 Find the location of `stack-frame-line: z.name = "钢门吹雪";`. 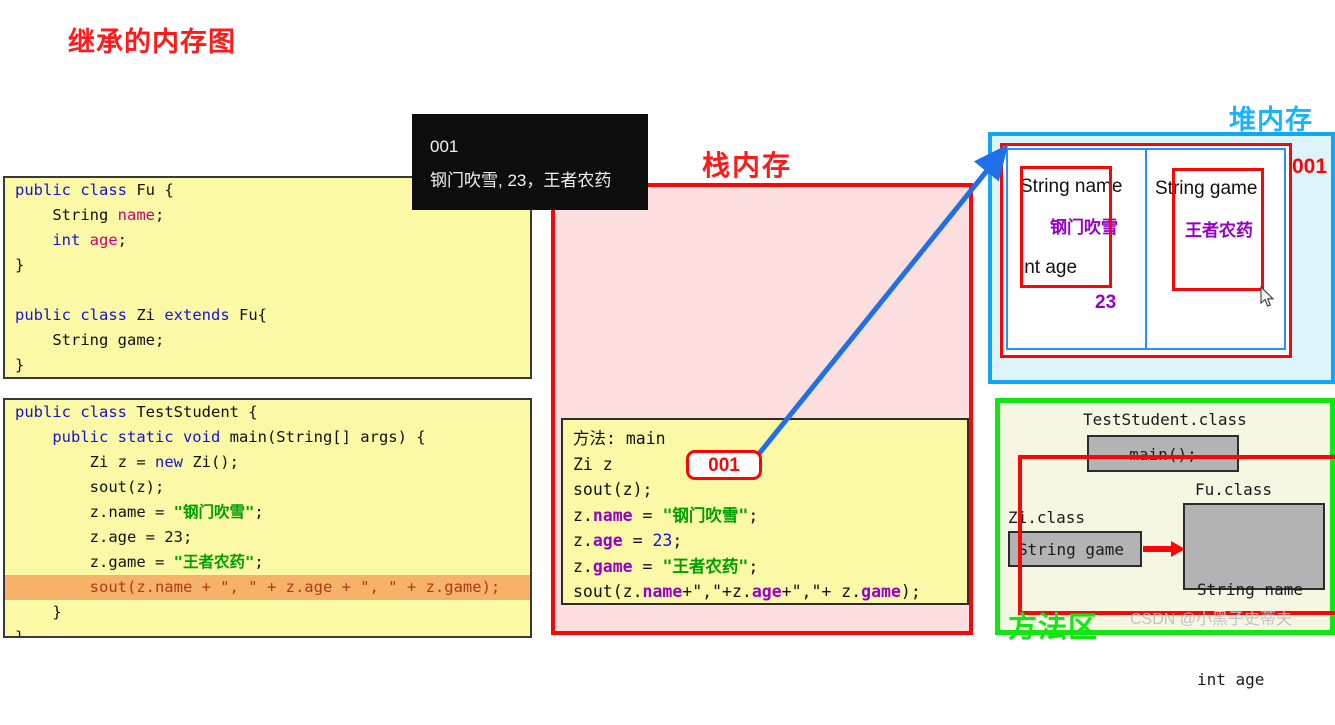

stack-frame-line: z.name = "钢门吹雪"; is located at coordinates (666, 515).